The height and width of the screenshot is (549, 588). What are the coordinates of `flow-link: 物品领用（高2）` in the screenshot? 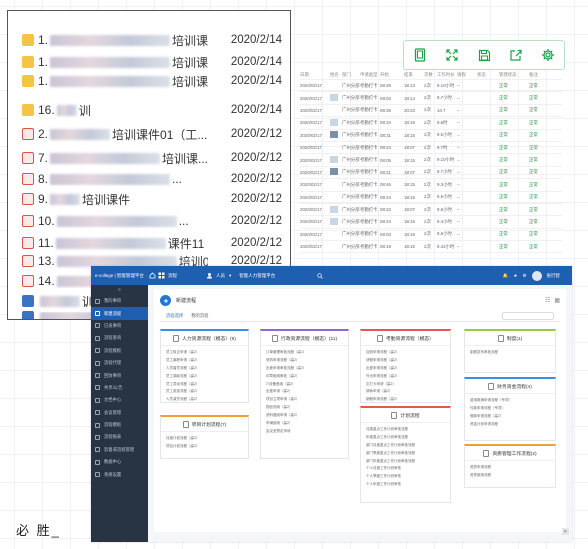 It's located at (304, 408).